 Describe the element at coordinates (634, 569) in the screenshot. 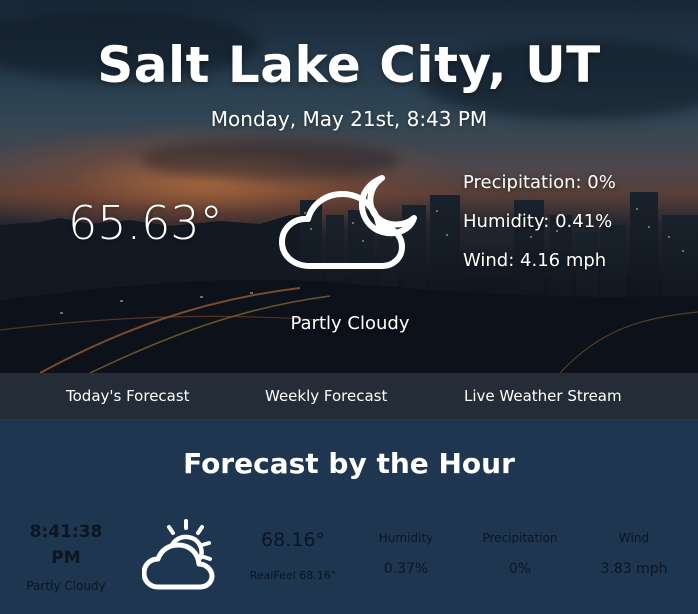

I see `hour-wind-value: 3.83 mph` at that location.